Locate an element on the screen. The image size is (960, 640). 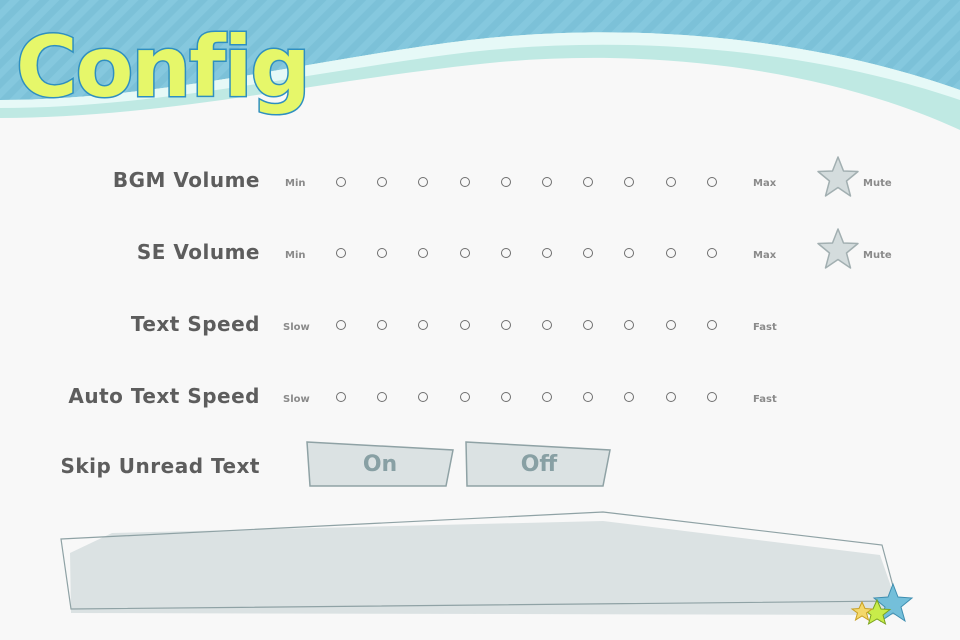
page-title: Config is located at coordinates (164, 65).